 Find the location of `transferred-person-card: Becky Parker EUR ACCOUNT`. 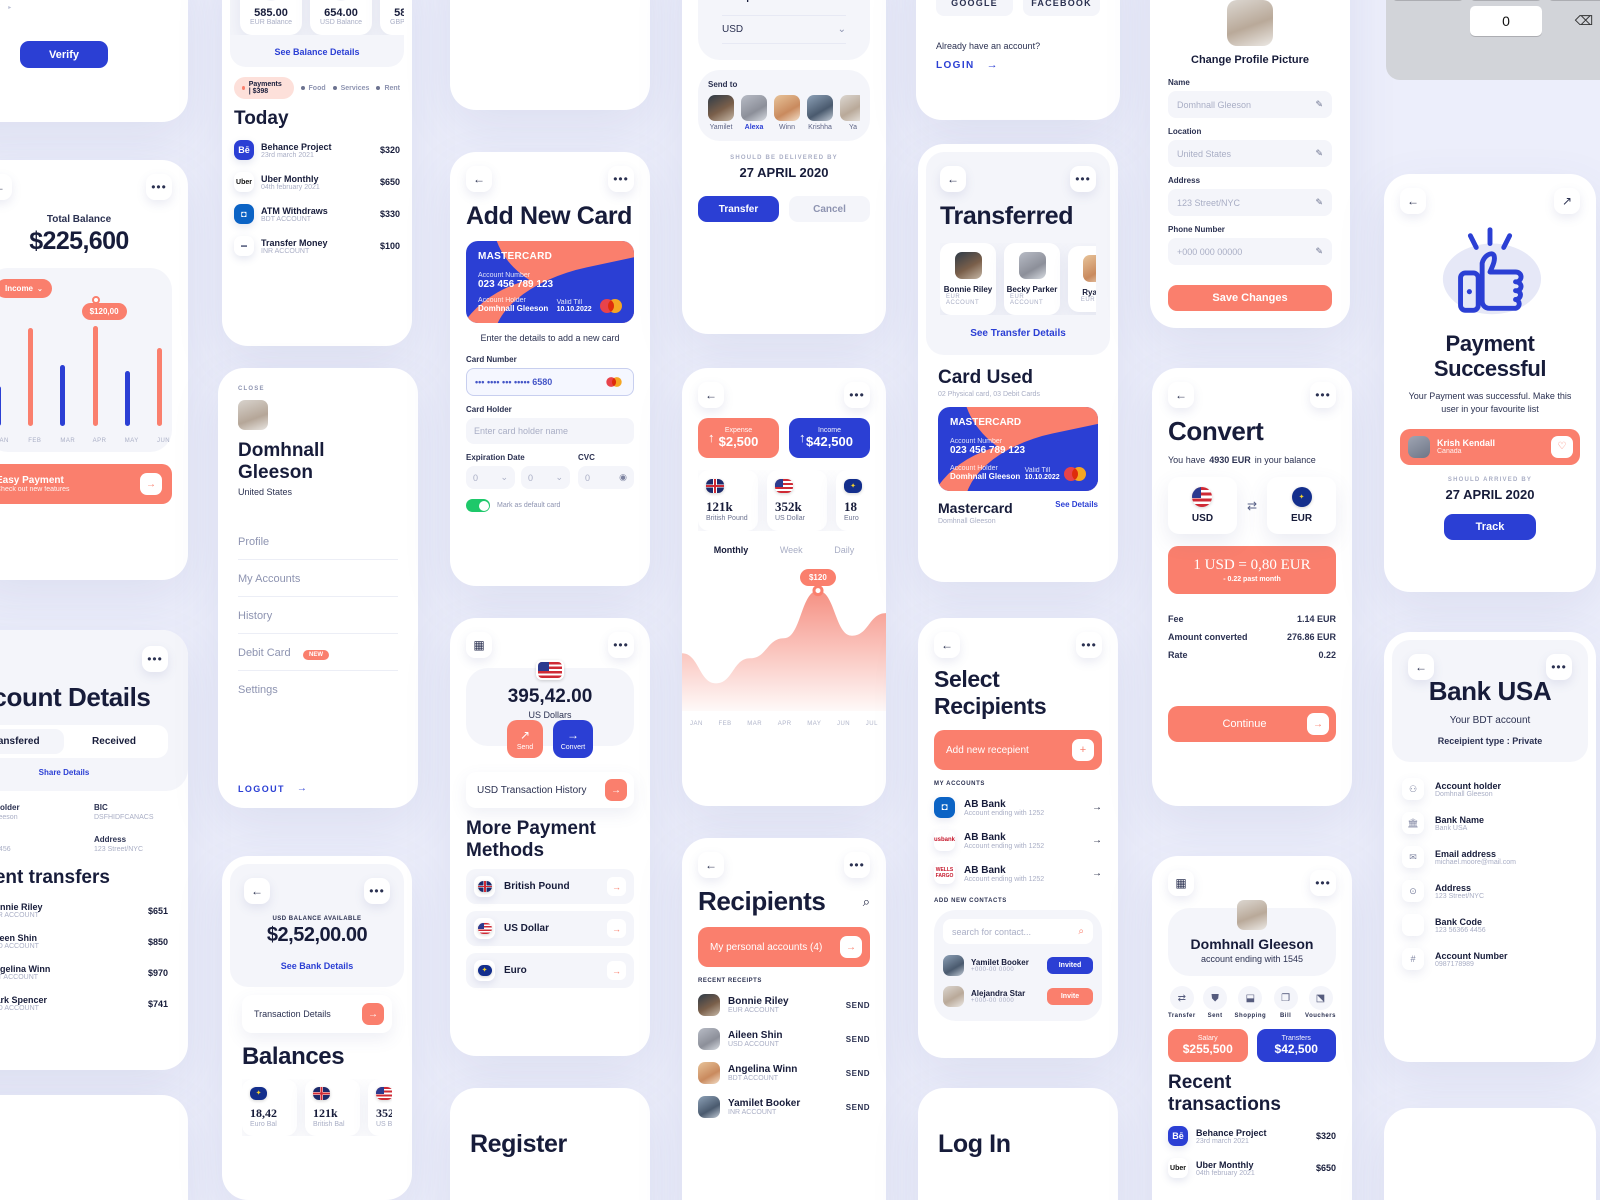

transferred-person-card: Becky Parker EUR ACCOUNT is located at coordinates (1032, 279).